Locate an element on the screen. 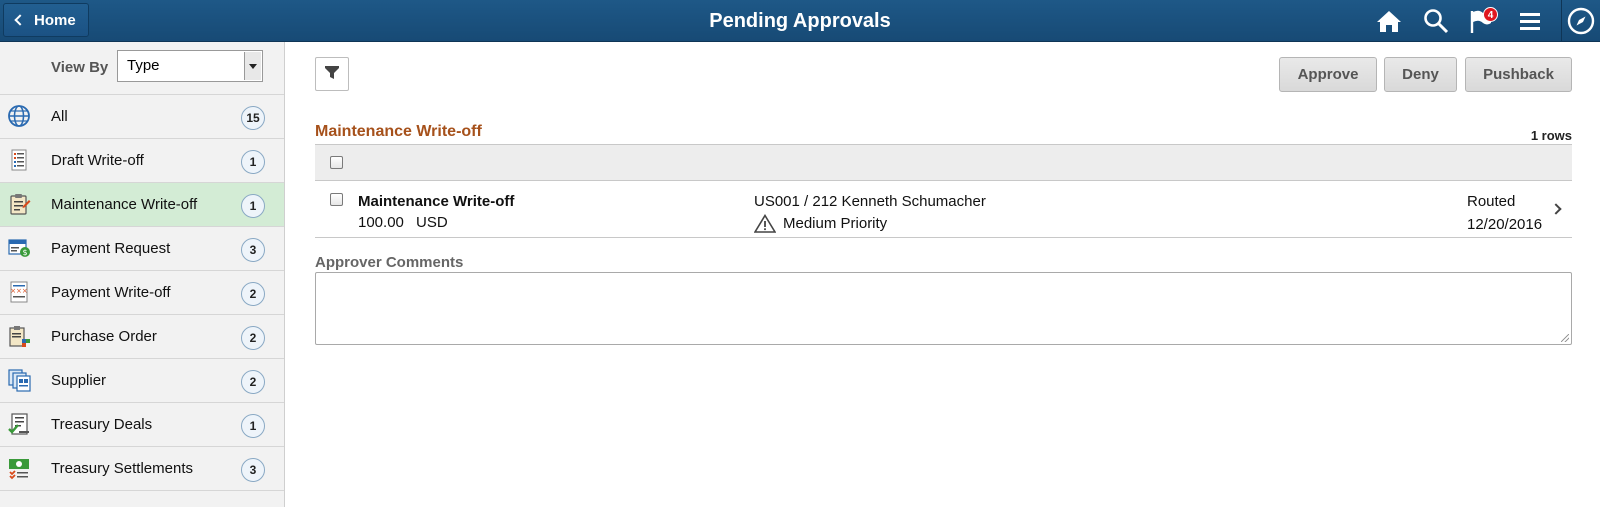  filter-button is located at coordinates (332, 74).